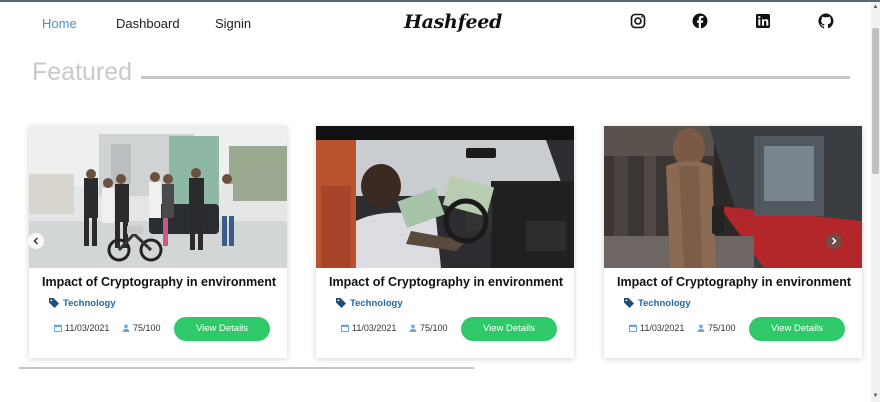 The height and width of the screenshot is (402, 880). What do you see at coordinates (733, 197) in the screenshot?
I see `person-at-train-station-photo` at bounding box center [733, 197].